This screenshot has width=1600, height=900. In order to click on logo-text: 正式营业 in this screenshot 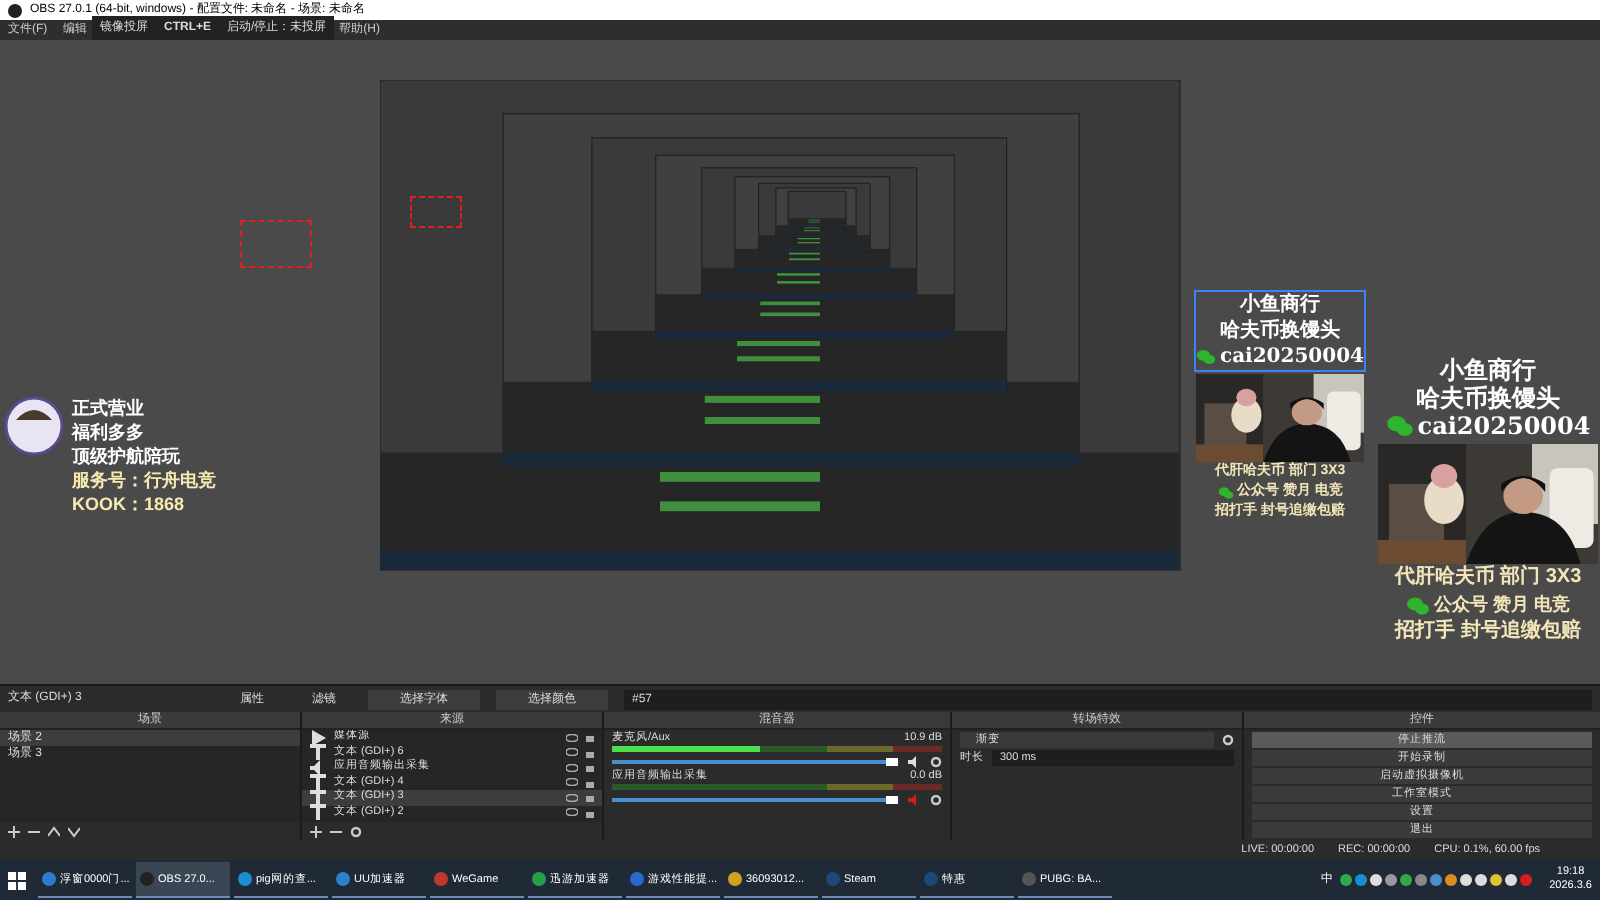, I will do `click(108, 408)`.